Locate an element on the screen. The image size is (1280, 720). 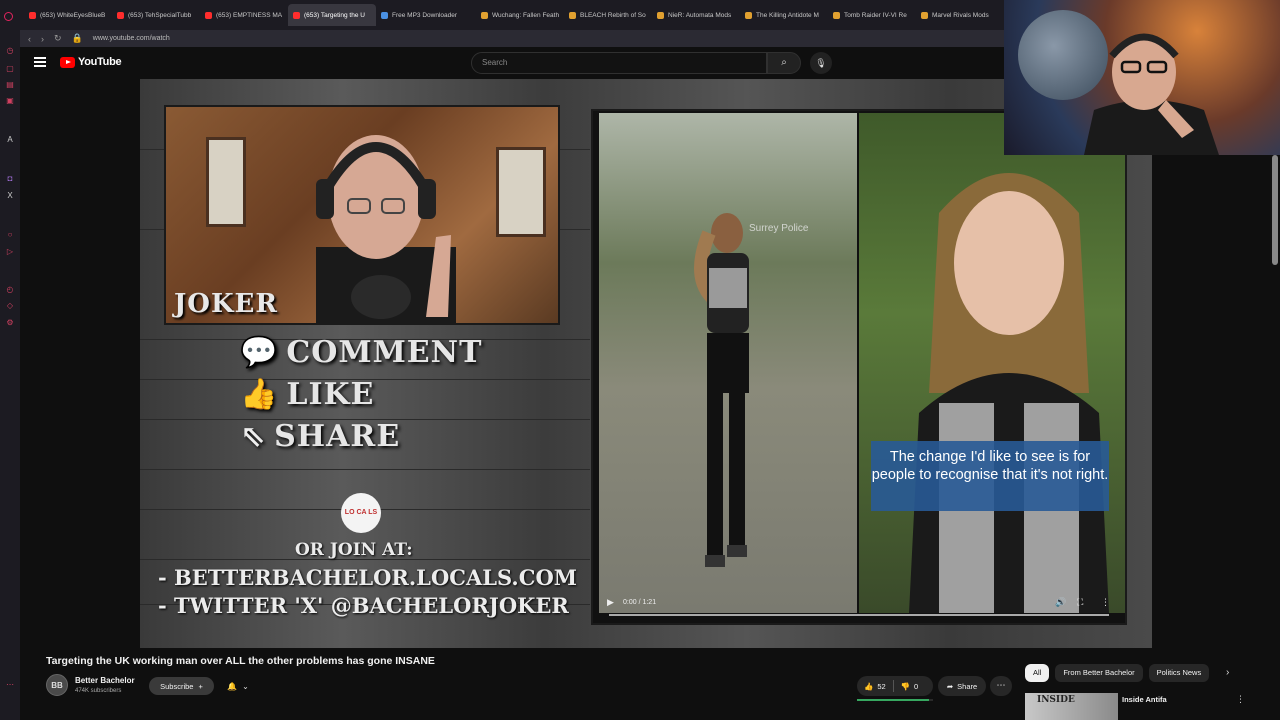
clip-progress-bar is located at coordinates (859, 615).